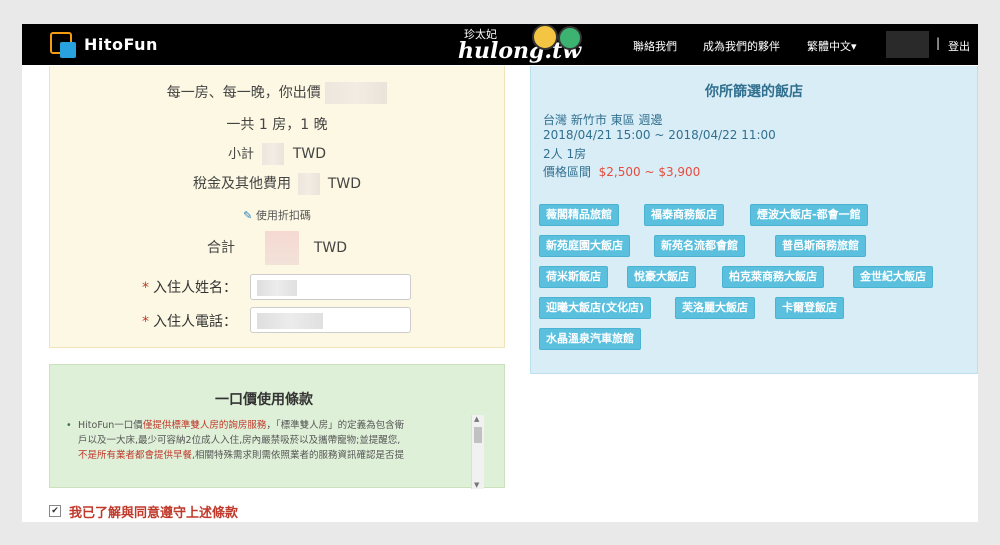  Describe the element at coordinates (545, 37) in the screenshot. I see `tiger-mascot-icon` at that location.